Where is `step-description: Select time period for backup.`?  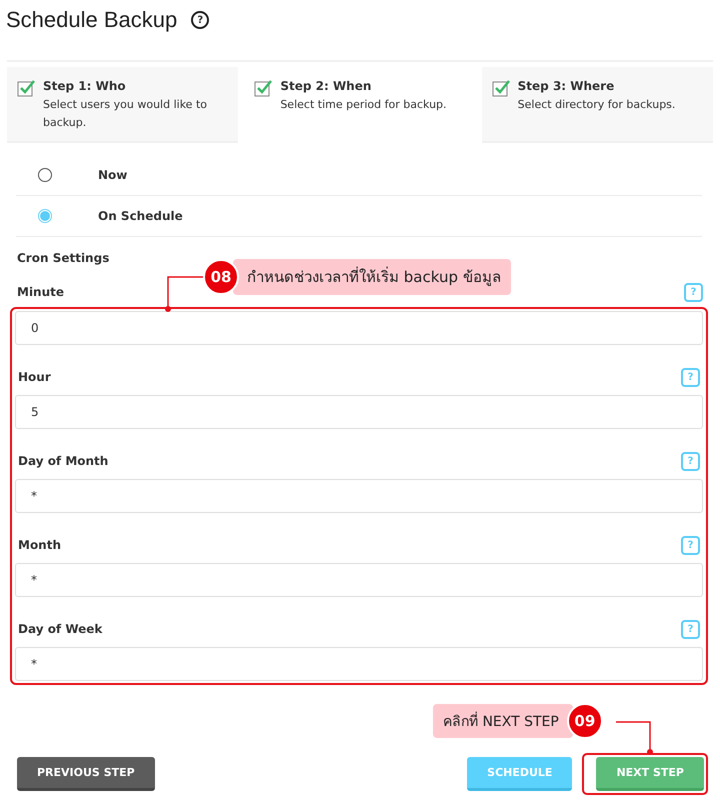 step-description: Select time period for backup. is located at coordinates (363, 105).